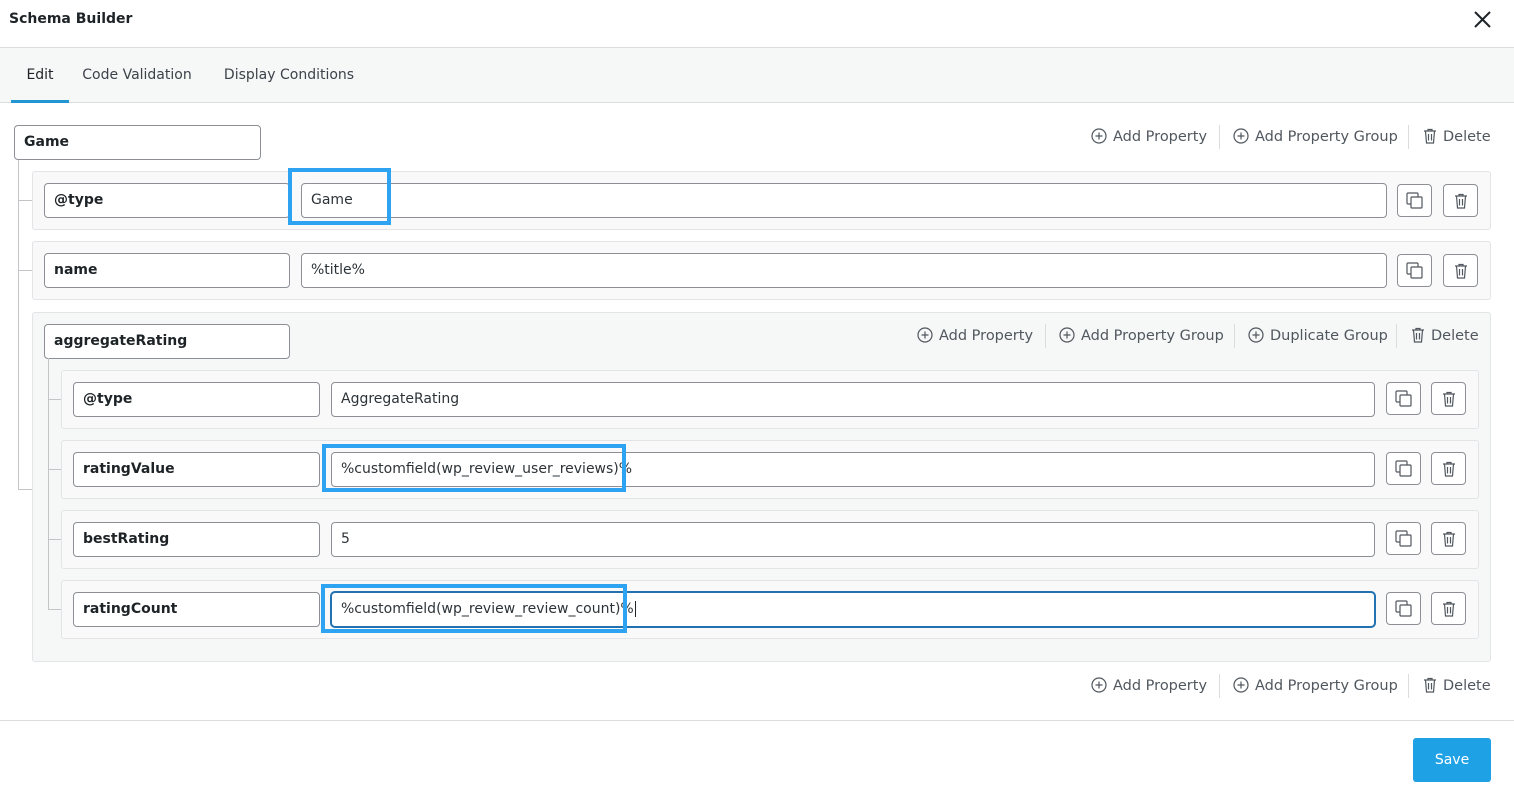  What do you see at coordinates (137, 142) in the screenshot?
I see `root-group-name-input: Game` at bounding box center [137, 142].